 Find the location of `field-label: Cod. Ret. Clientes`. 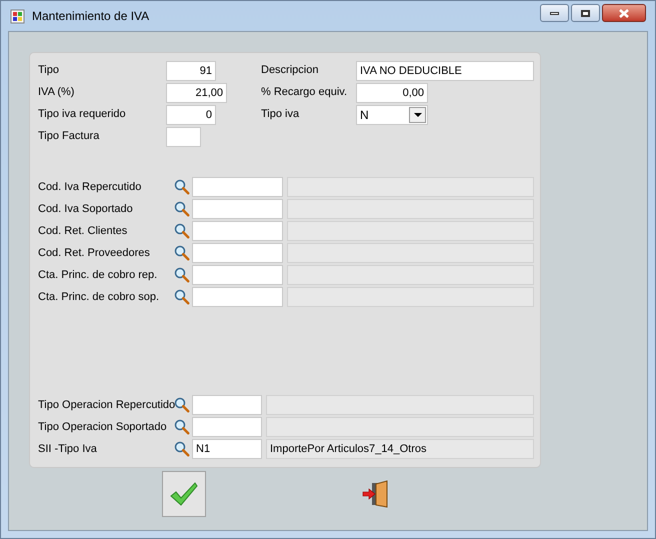

field-label: Cod. Ret. Clientes is located at coordinates (83, 231).